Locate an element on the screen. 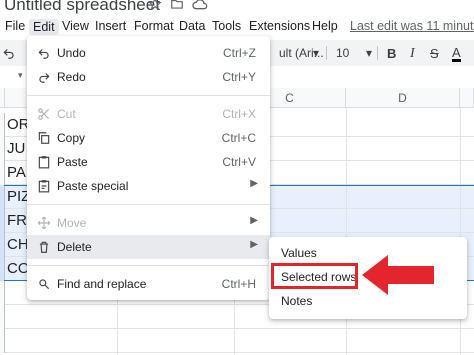 Image resolution: width=474 pixels, height=355 pixels. font-family-dropdown-icon: ▾ is located at coordinates (316, 53).